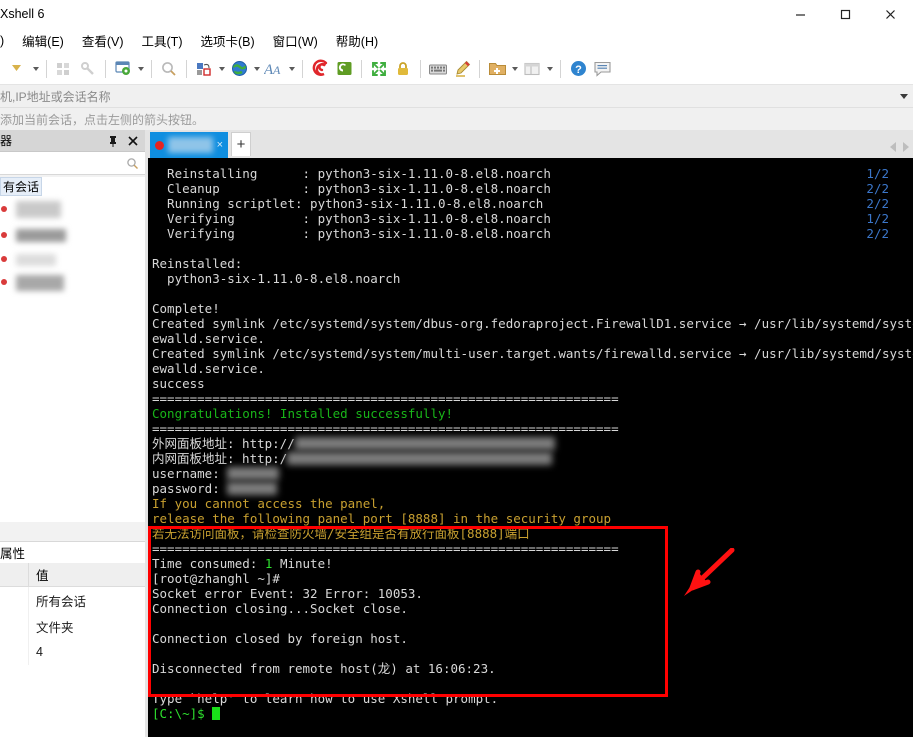 Image resolution: width=913 pixels, height=737 pixels. What do you see at coordinates (35, 69) in the screenshot?
I see `new-session-chevron-down-icon` at bounding box center [35, 69].